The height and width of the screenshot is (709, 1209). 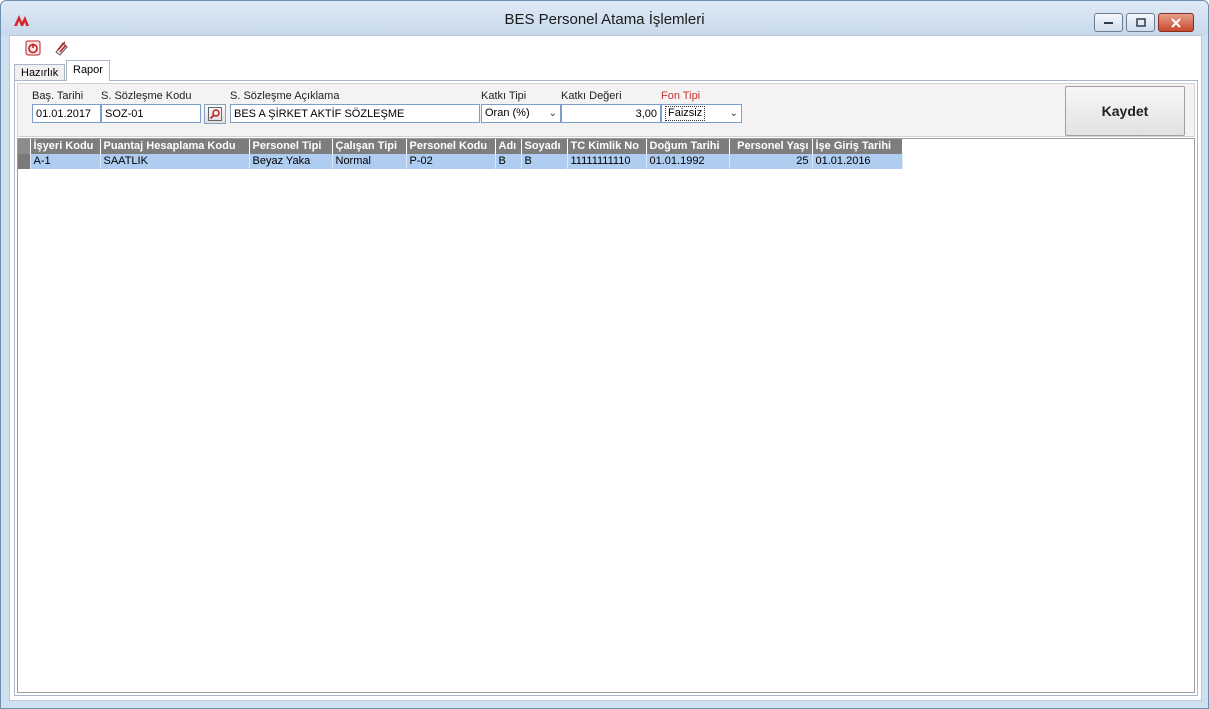 I want to click on contract-lookup-button, so click(x=215, y=114).